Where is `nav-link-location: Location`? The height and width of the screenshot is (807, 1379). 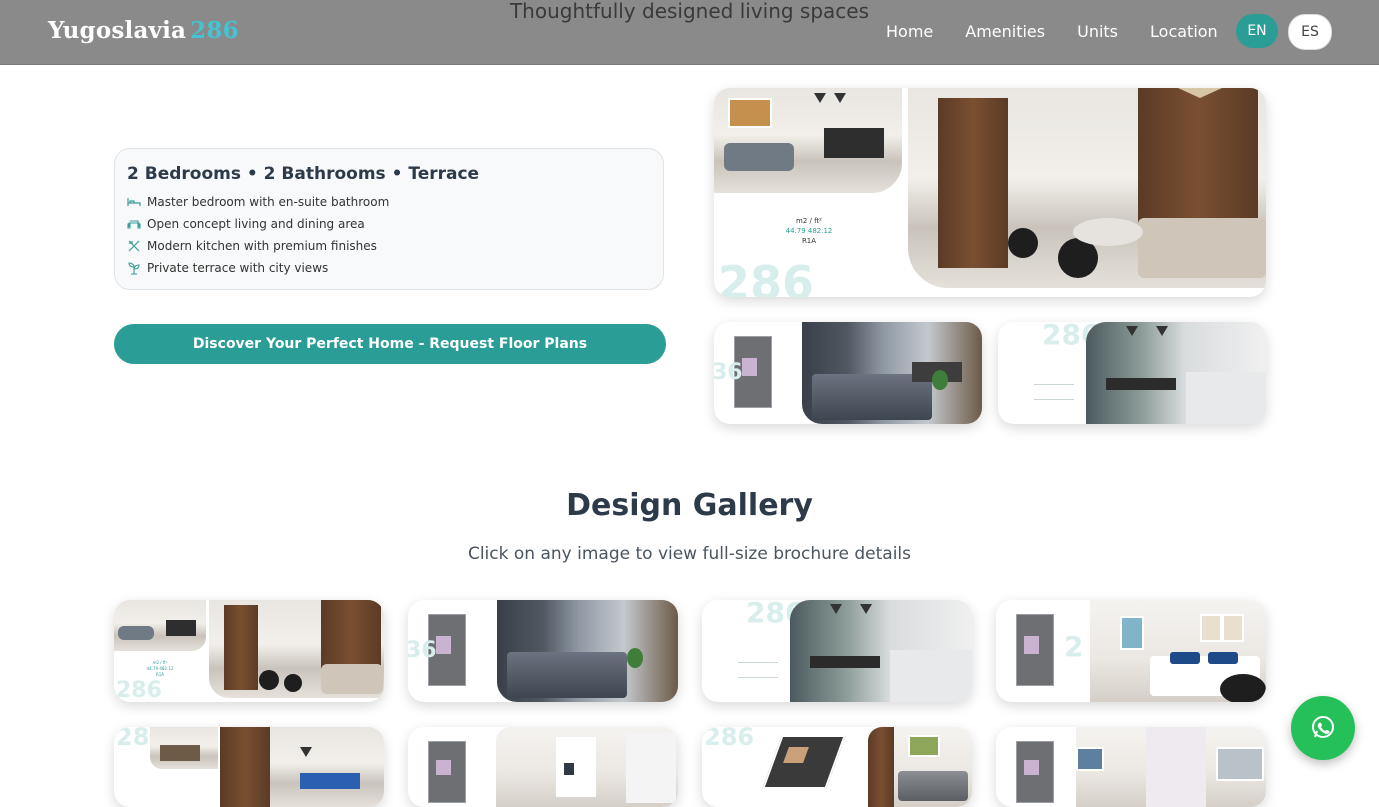 nav-link-location: Location is located at coordinates (1184, 31).